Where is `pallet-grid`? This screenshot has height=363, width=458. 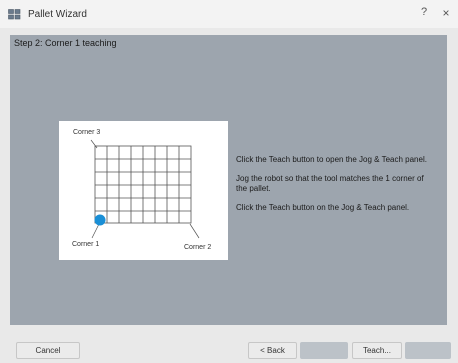 pallet-grid is located at coordinates (143, 184).